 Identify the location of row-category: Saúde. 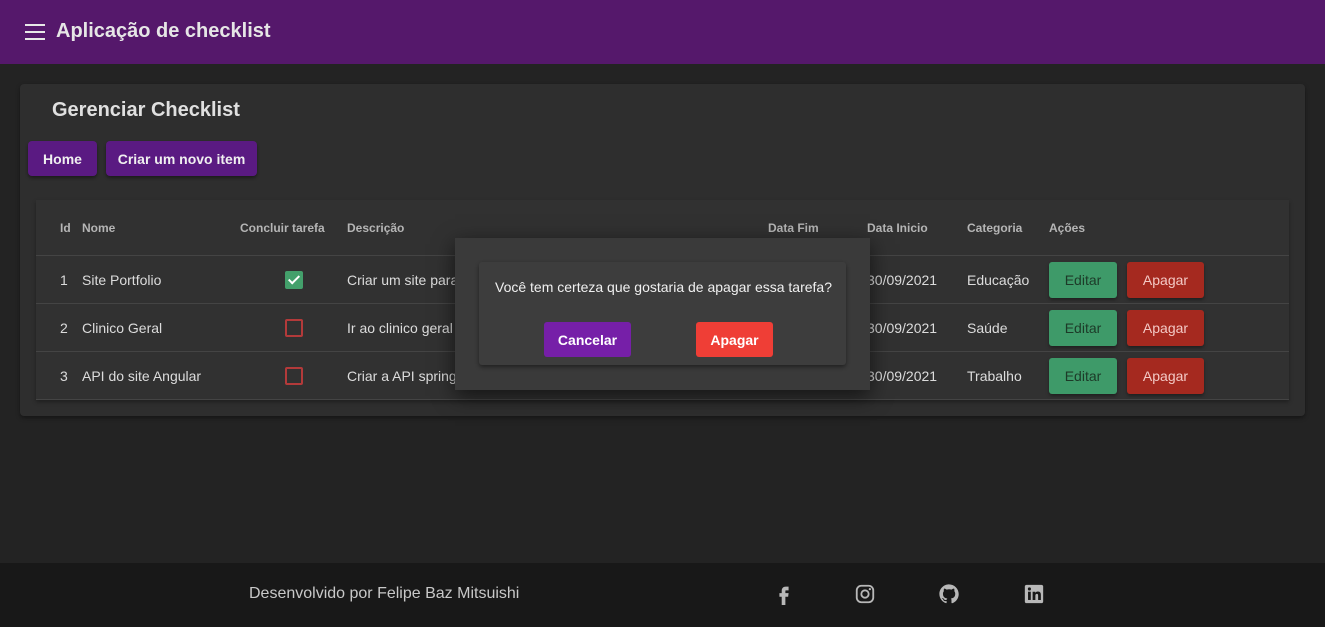
(987, 328).